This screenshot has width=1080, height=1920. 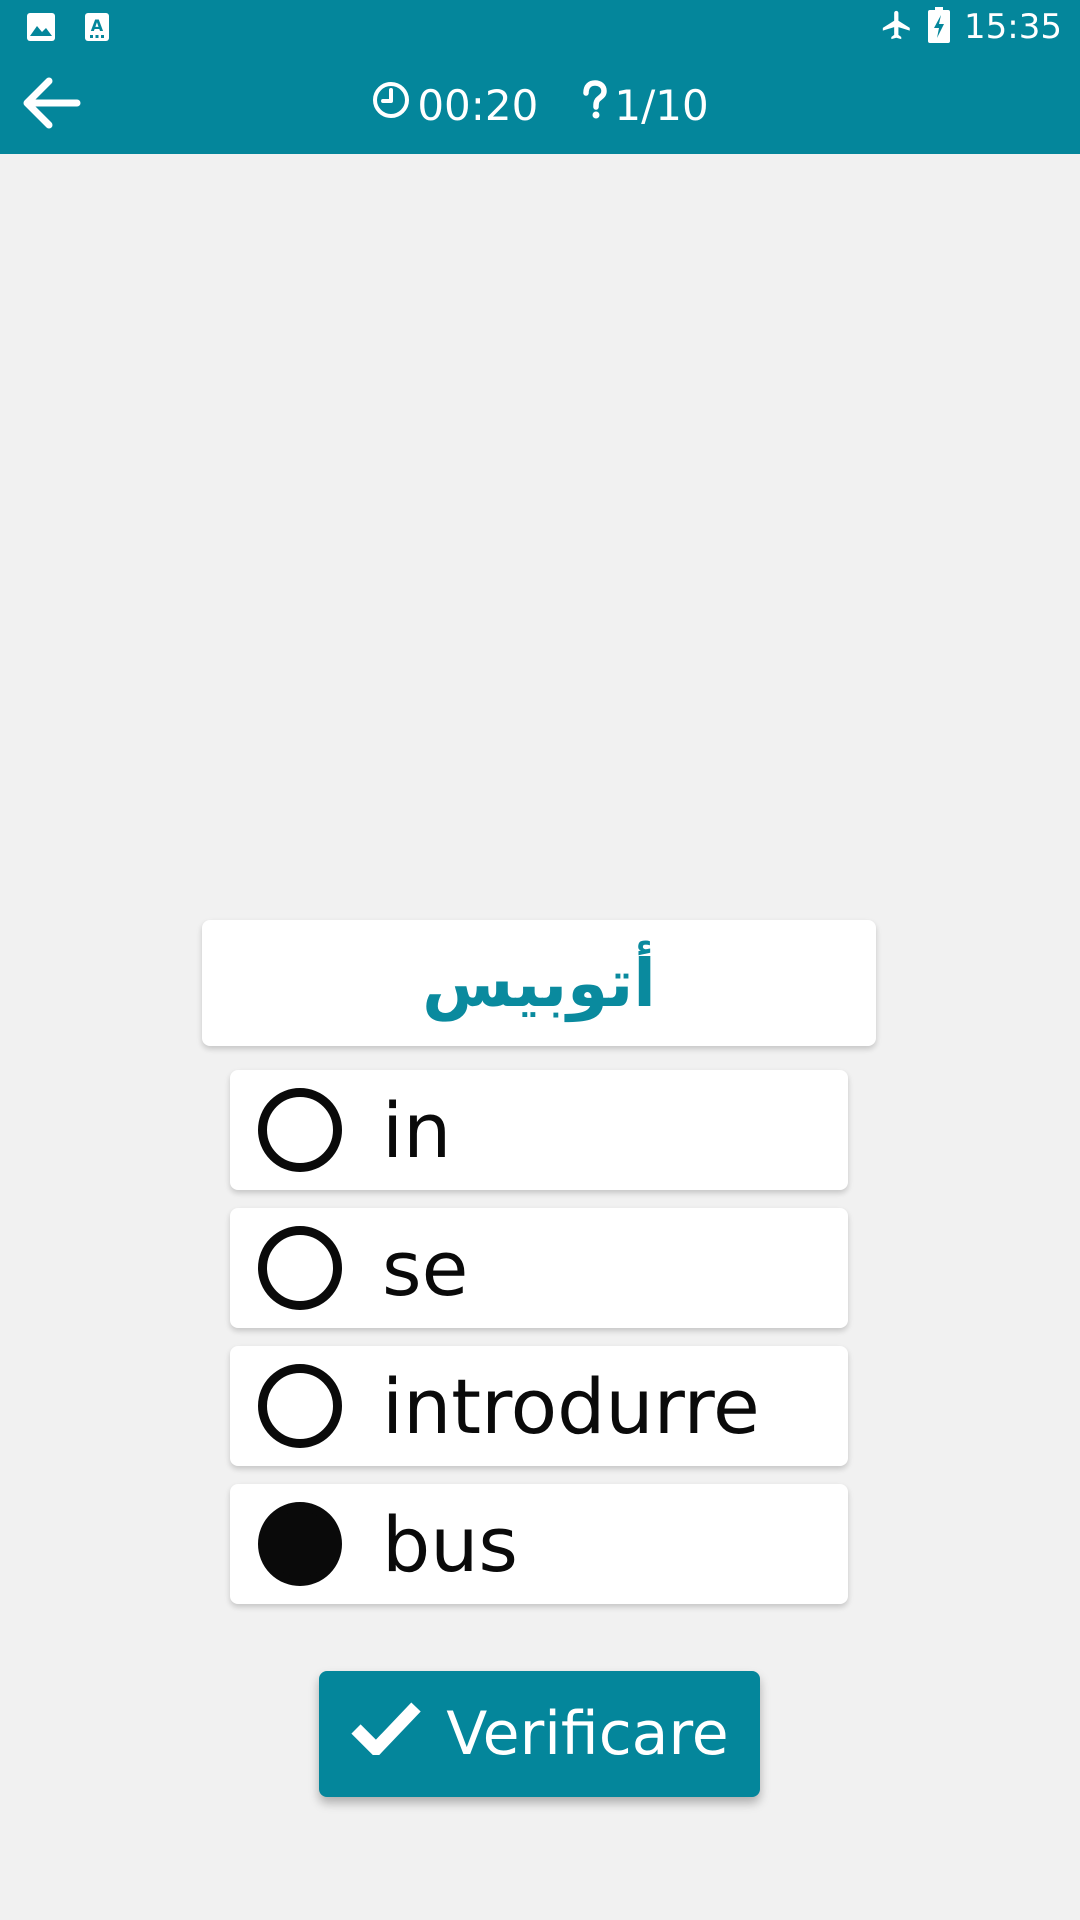 What do you see at coordinates (661, 105) in the screenshot?
I see `progress-value: 1/10` at bounding box center [661, 105].